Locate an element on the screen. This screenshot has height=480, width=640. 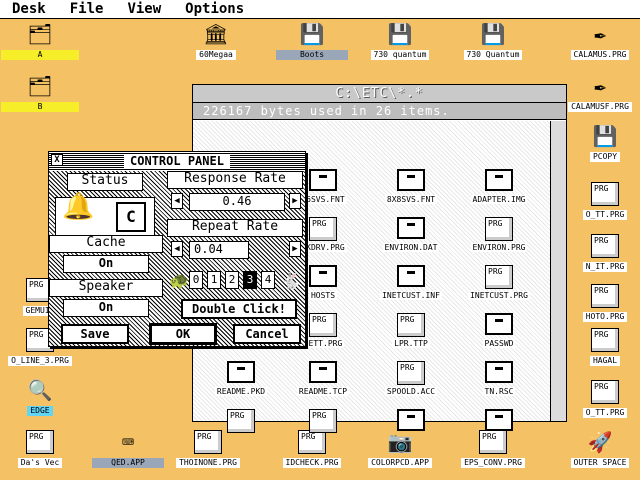
slow-mouse-icon: 🐢 is located at coordinates (179, 280).